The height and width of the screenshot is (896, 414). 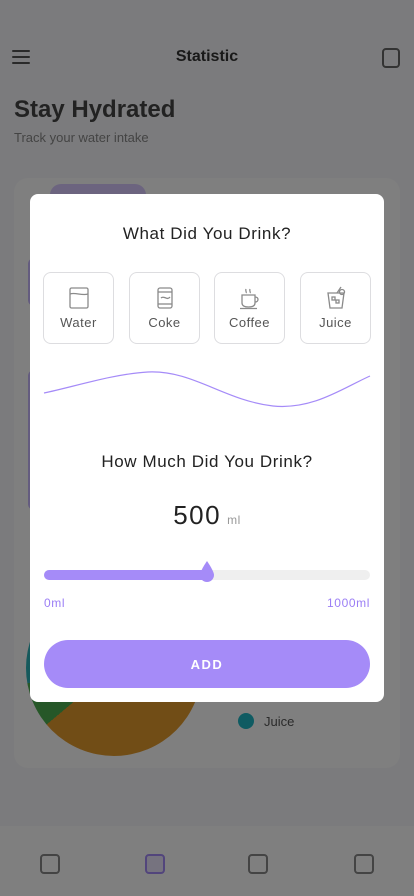 I want to click on drink-option-juice: Juice, so click(x=335, y=308).